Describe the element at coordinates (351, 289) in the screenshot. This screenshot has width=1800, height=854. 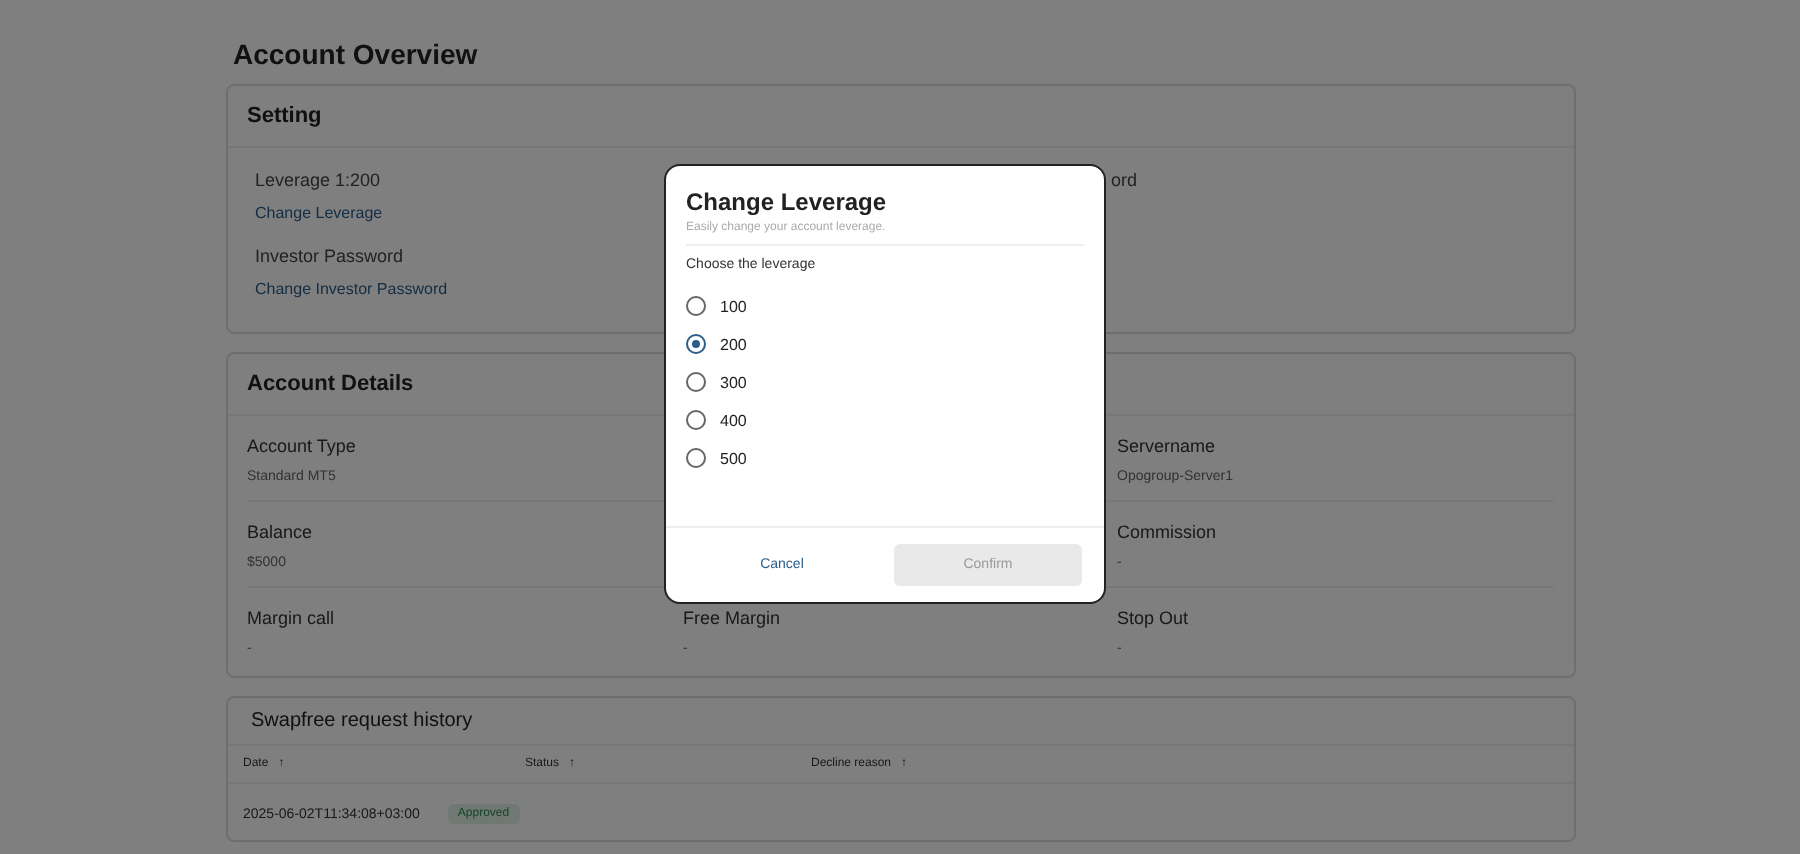
I see `change-investor-password-link: Change Investor Password` at that location.